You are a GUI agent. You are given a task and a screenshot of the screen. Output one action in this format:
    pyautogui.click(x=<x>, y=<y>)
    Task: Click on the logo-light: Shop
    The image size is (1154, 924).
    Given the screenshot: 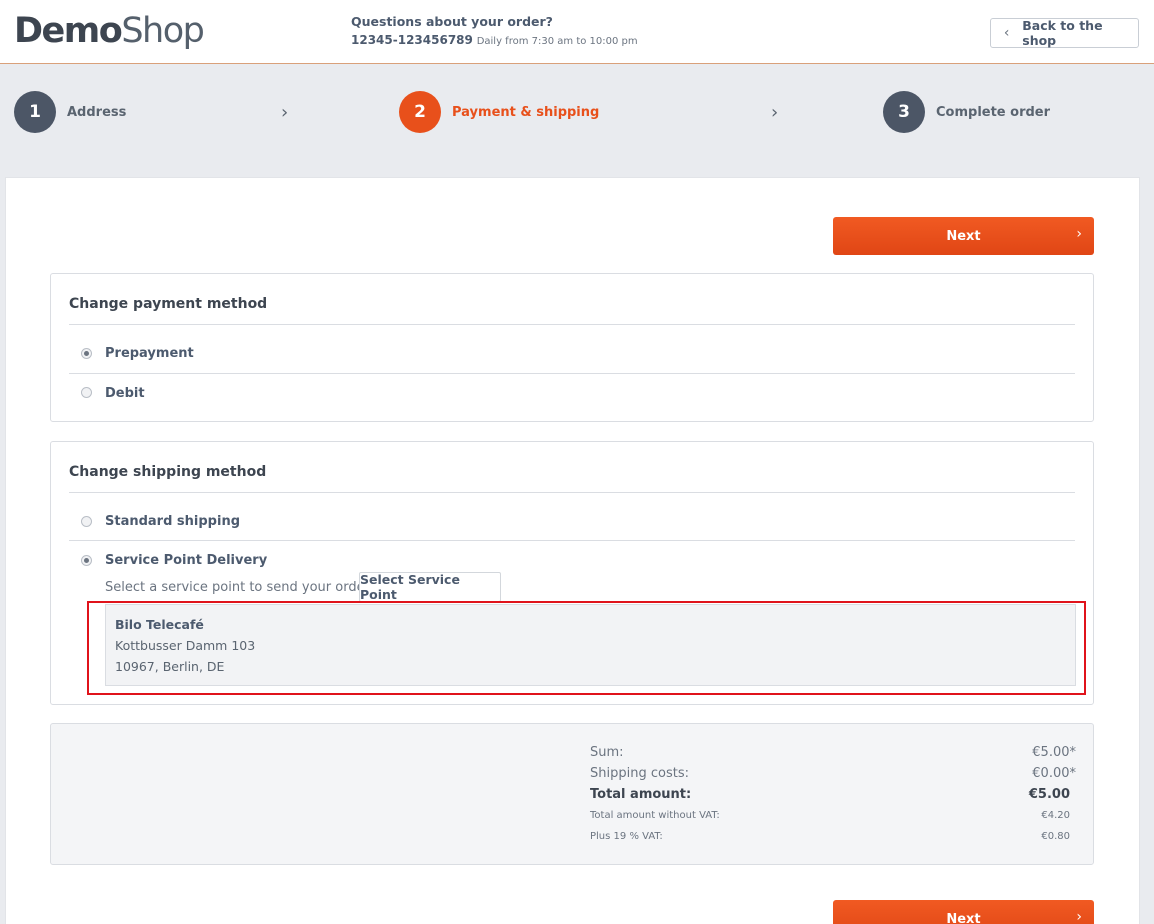 What is the action you would take?
    pyautogui.click(x=163, y=31)
    